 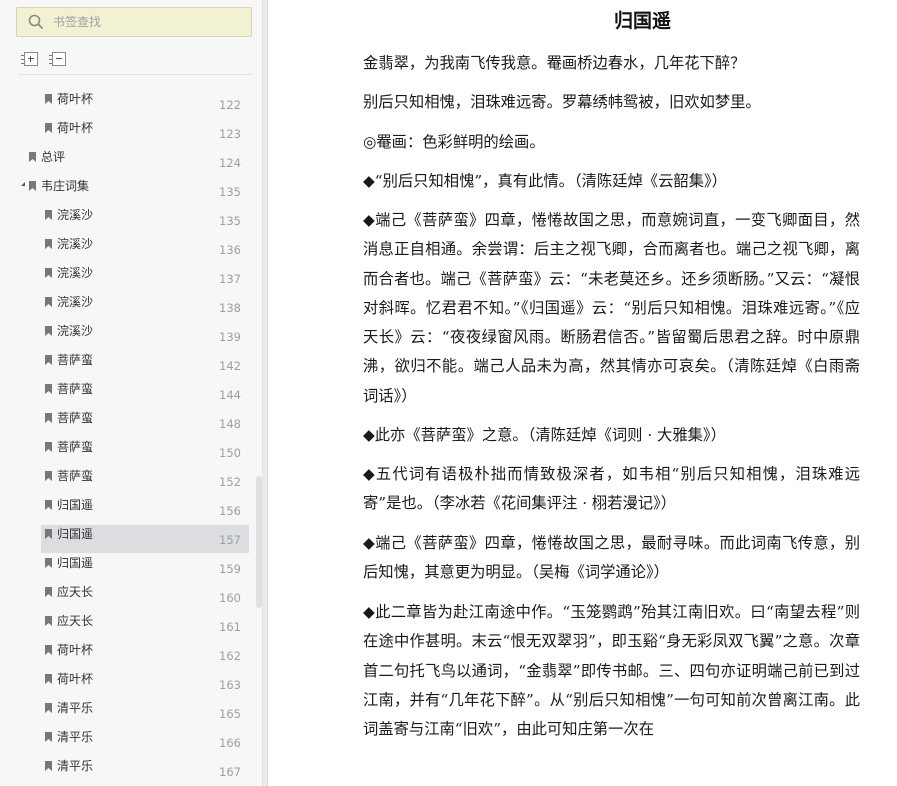 I want to click on bookmark-search-box, so click(x=134, y=22).